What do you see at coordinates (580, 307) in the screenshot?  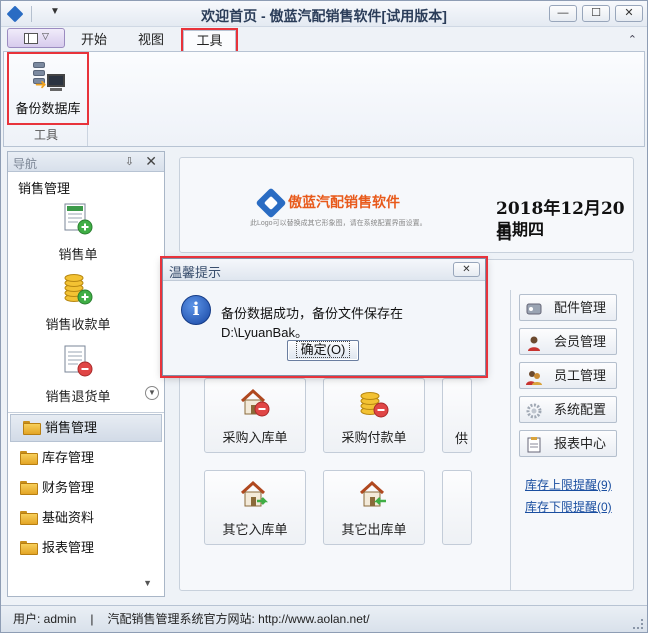 I see `side-button-label: 配件管理` at bounding box center [580, 307].